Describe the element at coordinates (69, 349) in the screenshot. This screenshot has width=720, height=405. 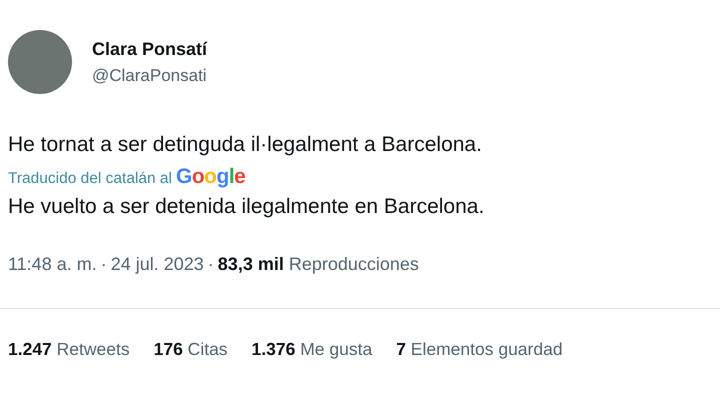
I see `stat-link: 1.247 Retweets` at that location.